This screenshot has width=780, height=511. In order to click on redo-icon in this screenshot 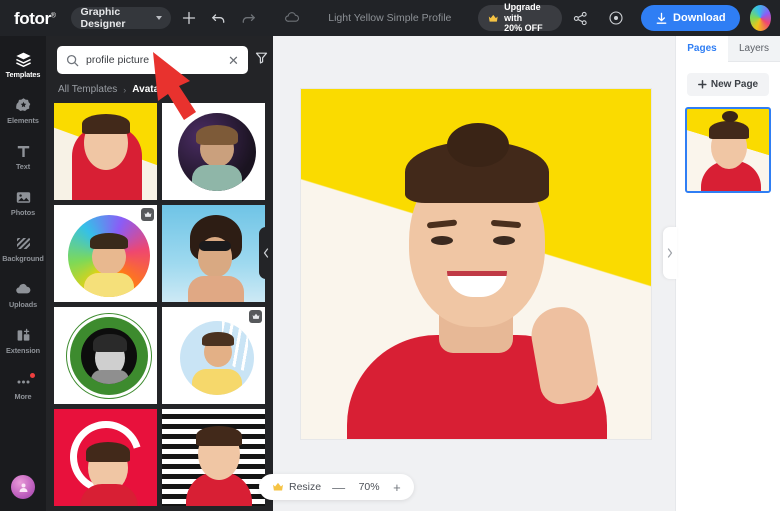, I will do `click(248, 18)`.